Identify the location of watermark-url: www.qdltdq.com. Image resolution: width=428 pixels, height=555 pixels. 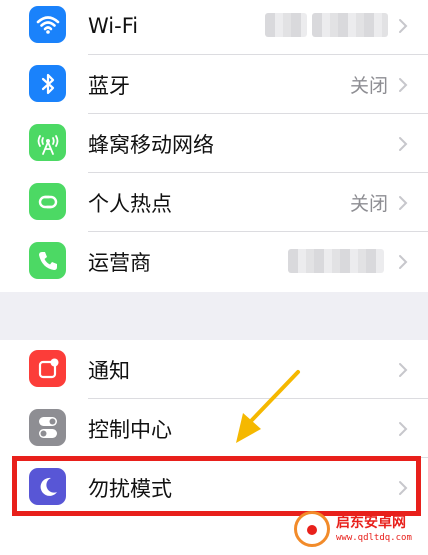
(374, 538).